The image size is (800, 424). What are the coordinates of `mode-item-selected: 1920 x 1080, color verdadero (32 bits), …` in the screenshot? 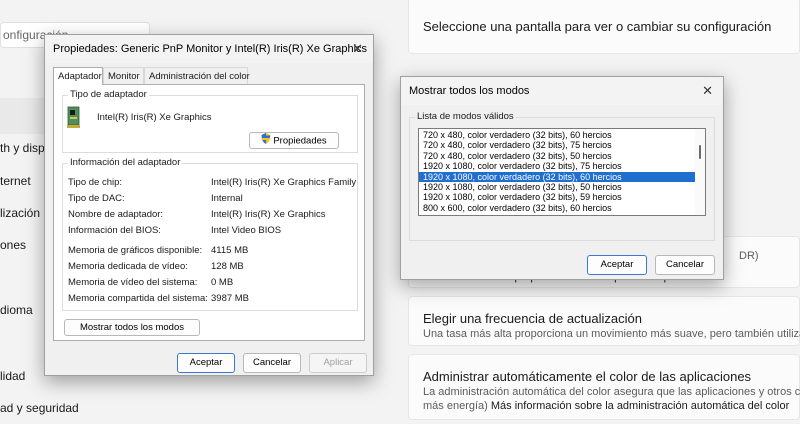 It's located at (557, 176).